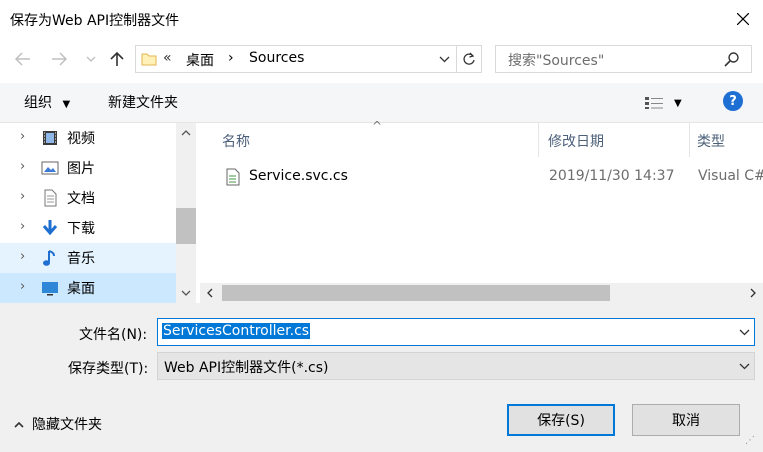 This screenshot has width=763, height=452. What do you see at coordinates (298, 176) in the screenshot?
I see `file-name: Service.svc.cs` at bounding box center [298, 176].